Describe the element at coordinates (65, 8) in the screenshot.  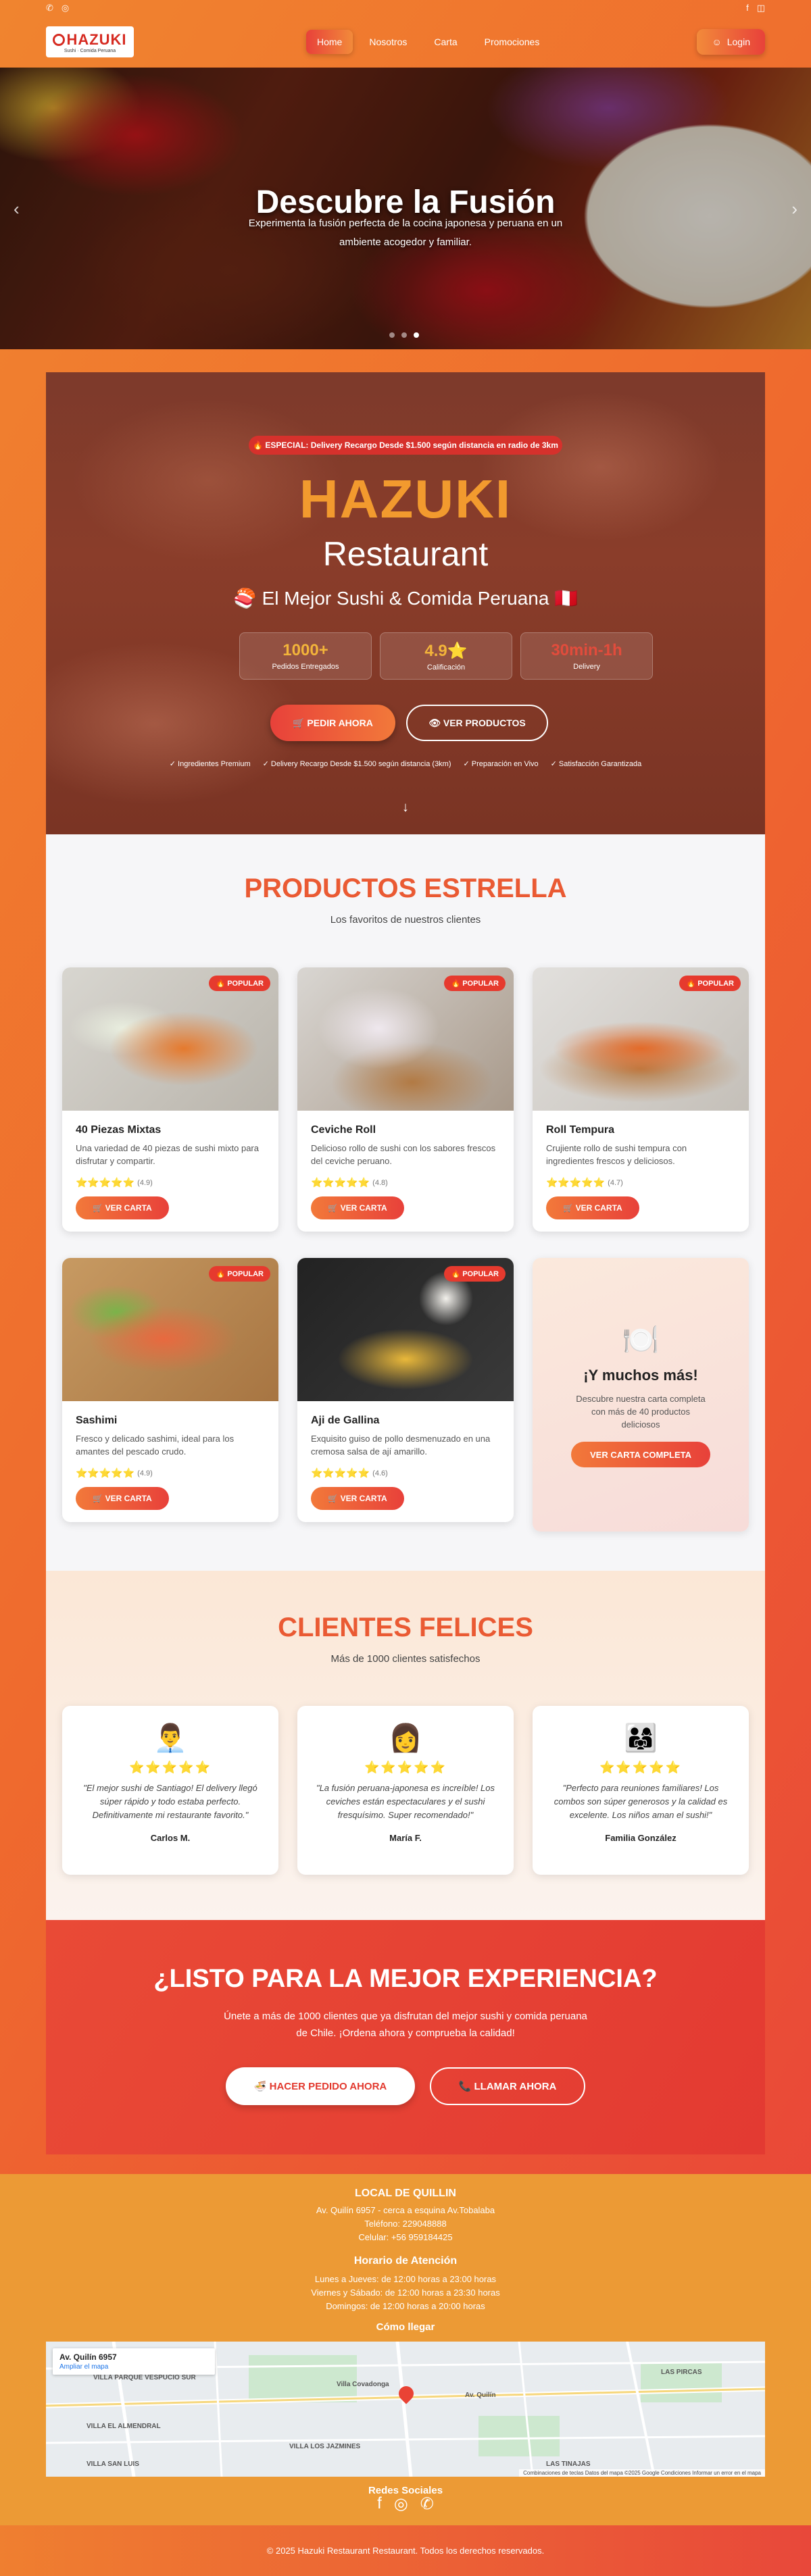
I see `whatsapp-icon: ◎` at that location.